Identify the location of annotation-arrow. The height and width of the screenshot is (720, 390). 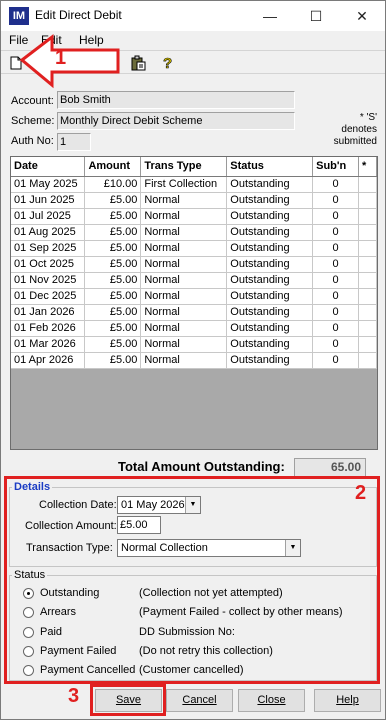
(69, 61).